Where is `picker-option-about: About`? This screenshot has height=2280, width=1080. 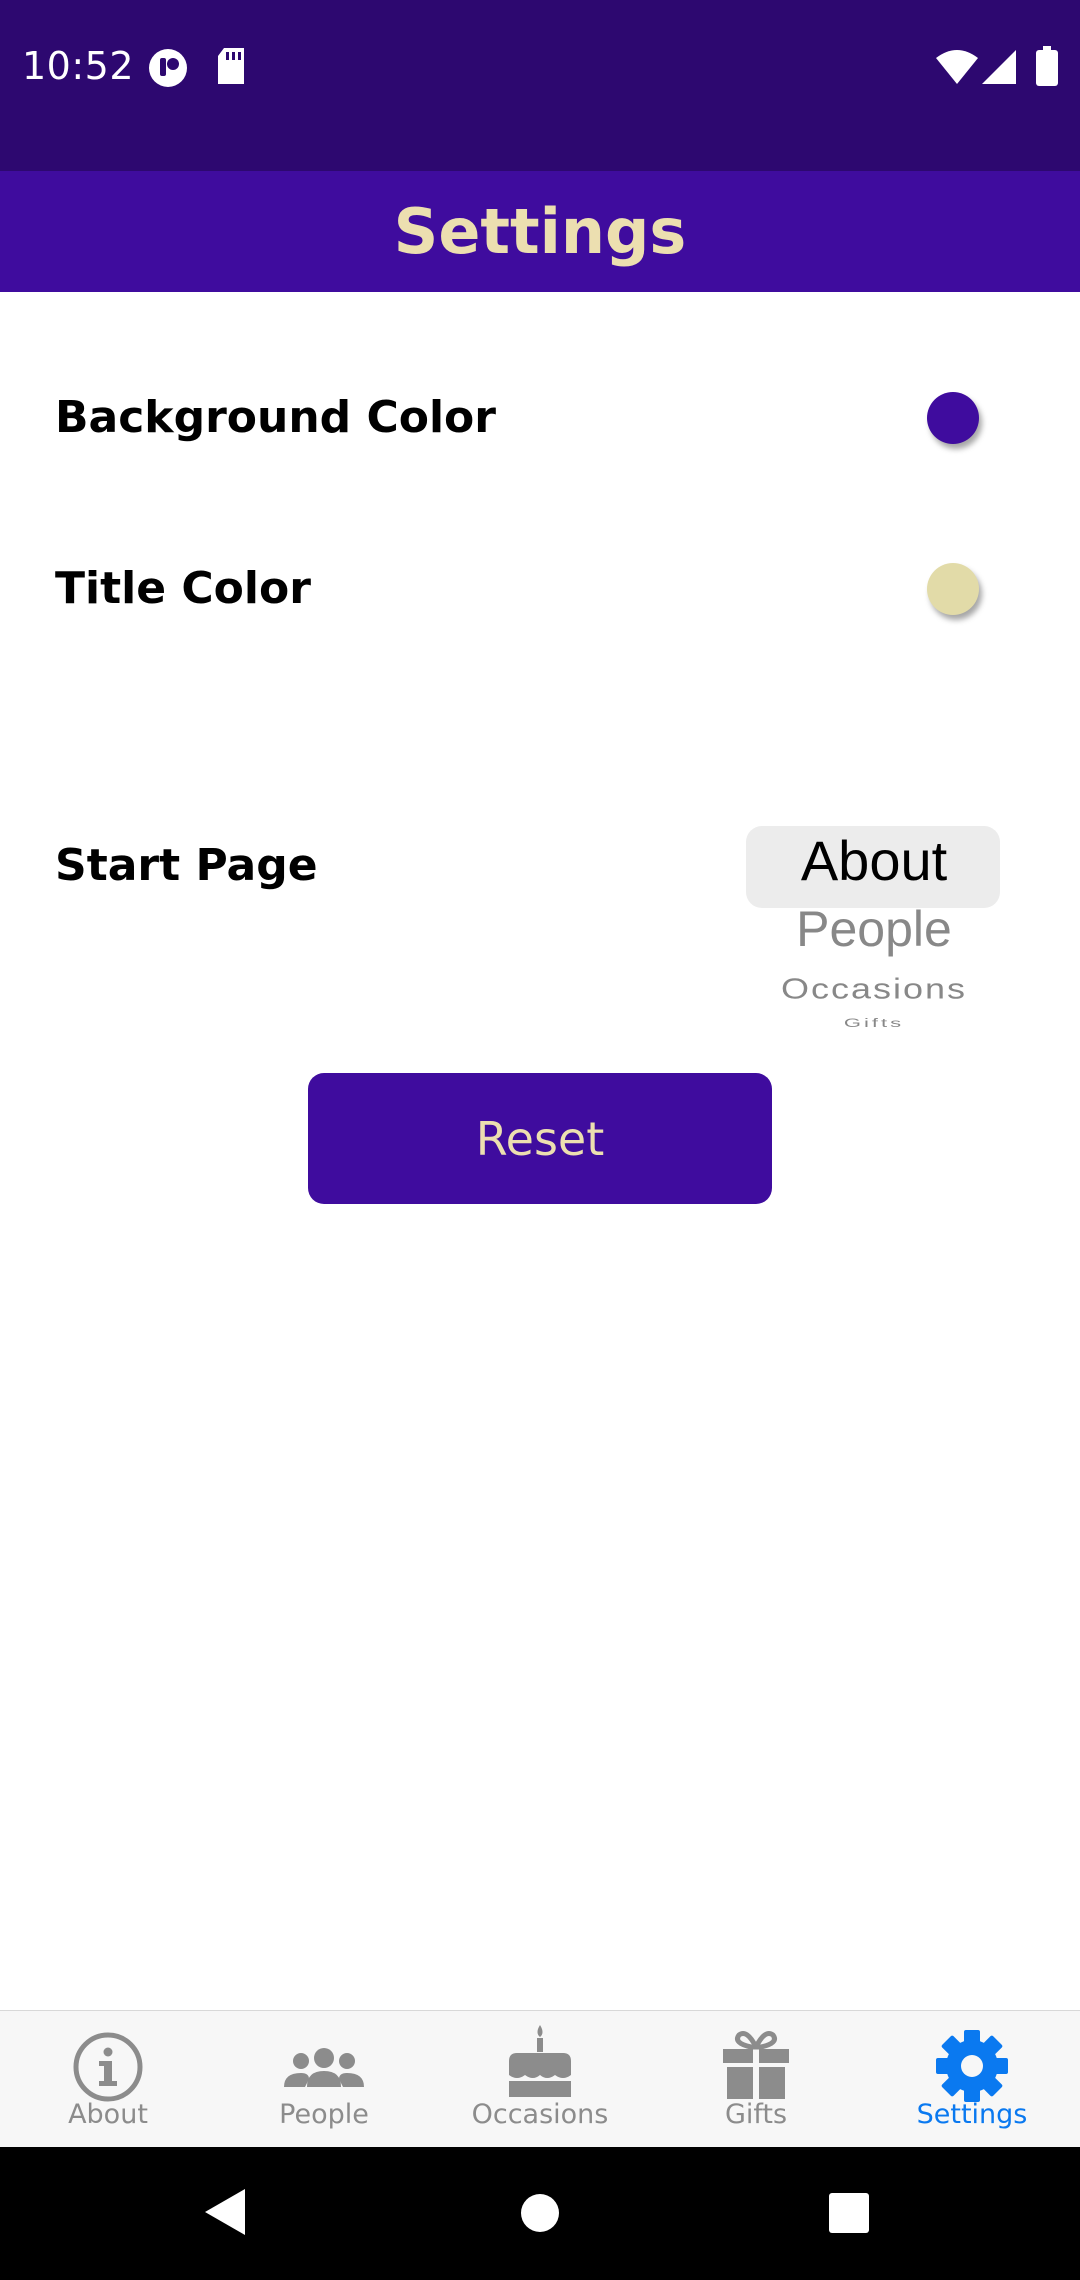 picker-option-about: About is located at coordinates (874, 860).